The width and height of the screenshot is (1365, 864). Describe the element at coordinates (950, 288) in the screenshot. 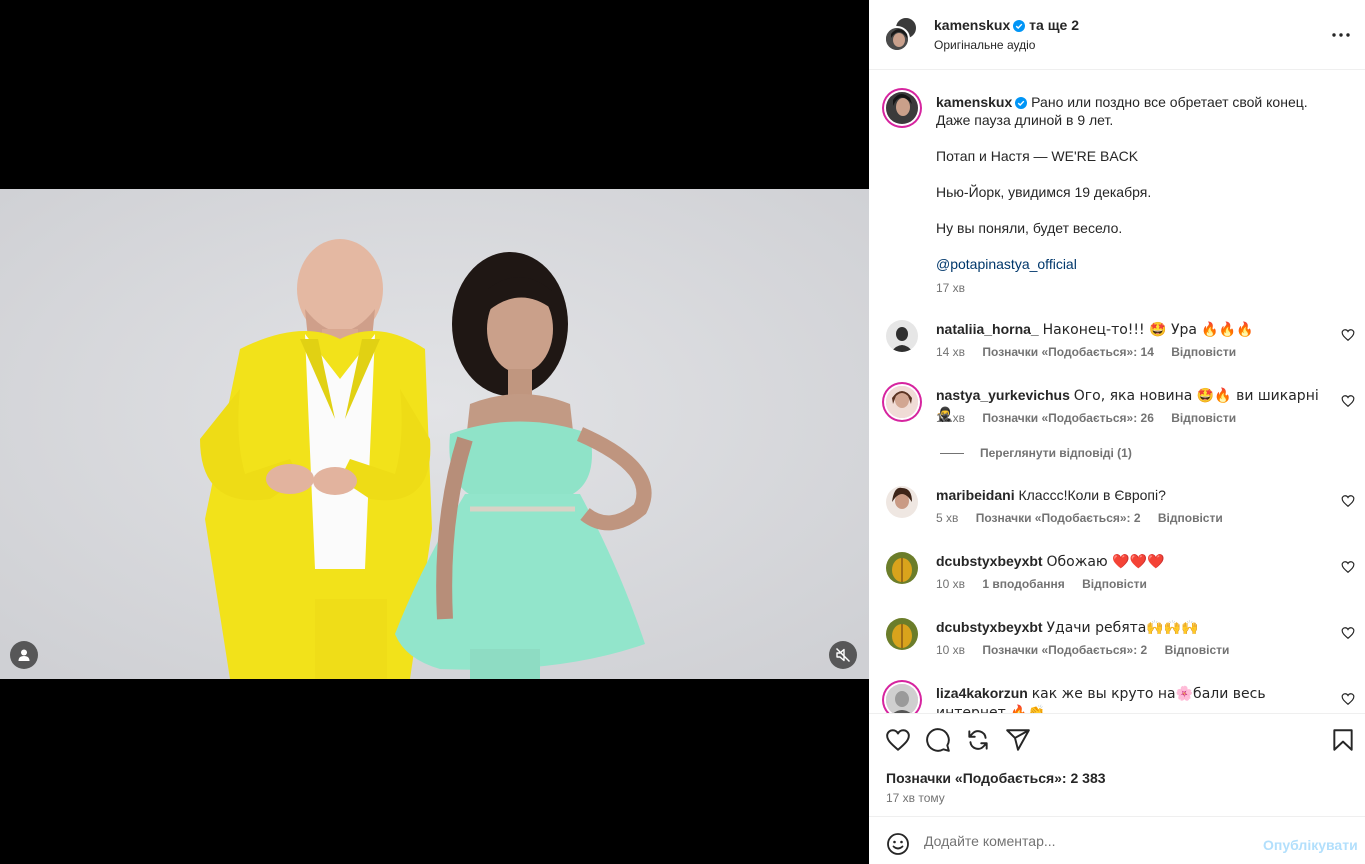

I see `caption-timestamp: 17 хв` at that location.